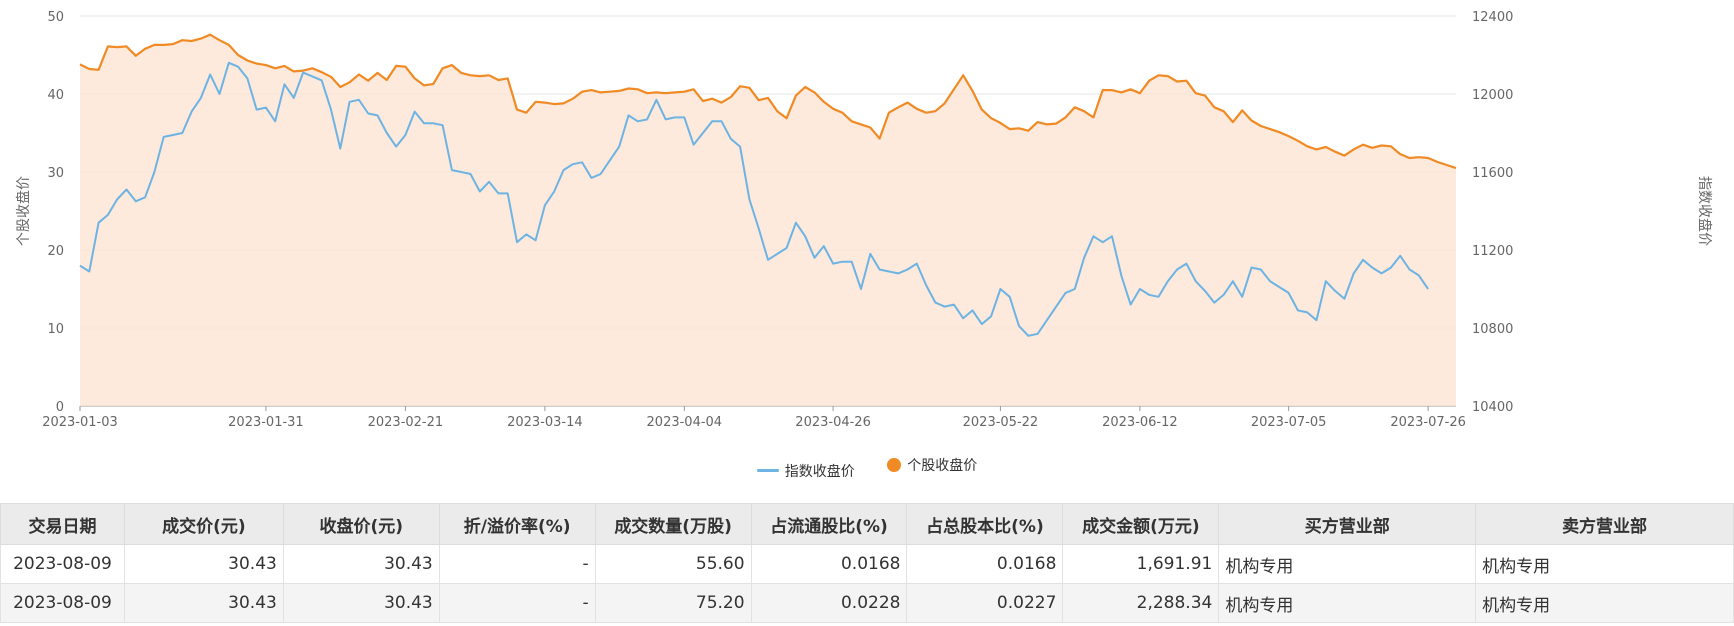 The width and height of the screenshot is (1734, 626). What do you see at coordinates (1428, 422) in the screenshot?
I see `x-tick-label: 2023-07-26` at bounding box center [1428, 422].